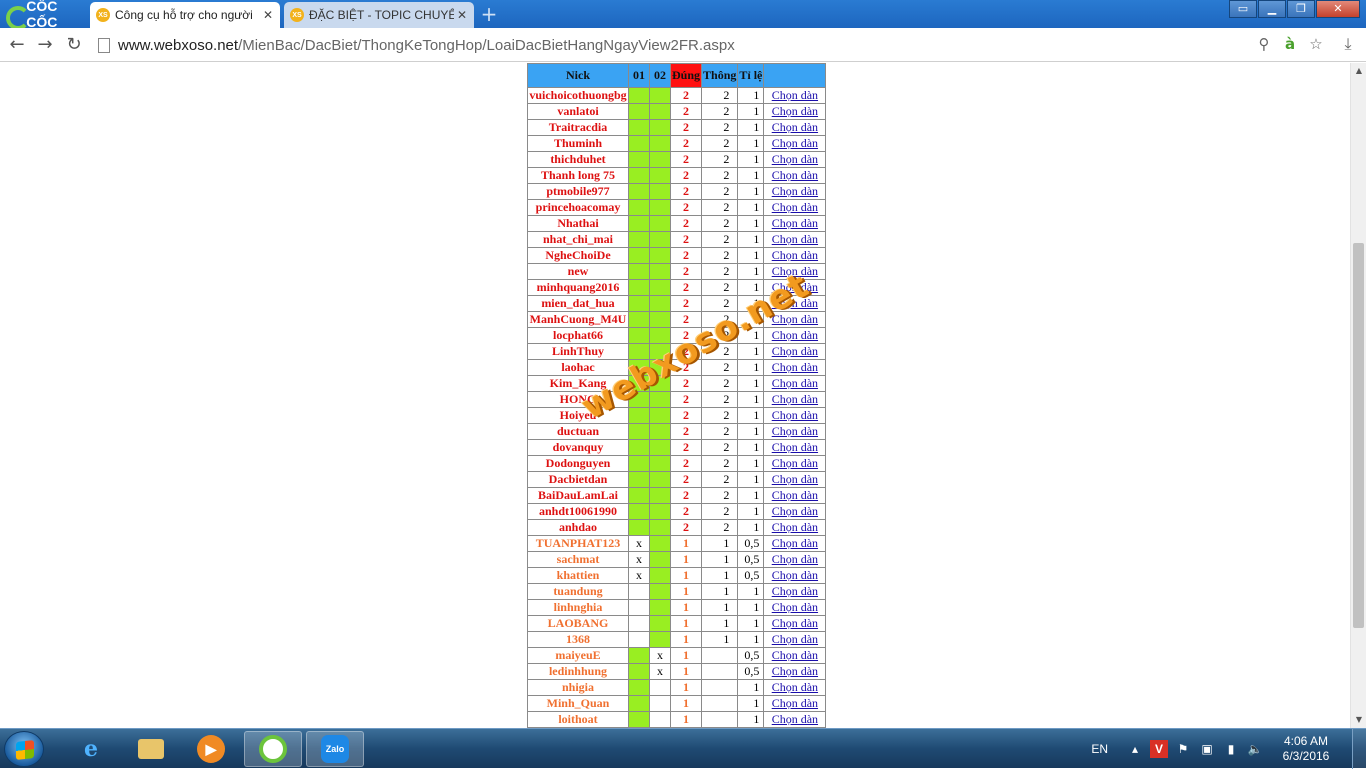 This screenshot has height=769, width=1366. What do you see at coordinates (578, 271) in the screenshot?
I see `nick-cell: new` at bounding box center [578, 271].